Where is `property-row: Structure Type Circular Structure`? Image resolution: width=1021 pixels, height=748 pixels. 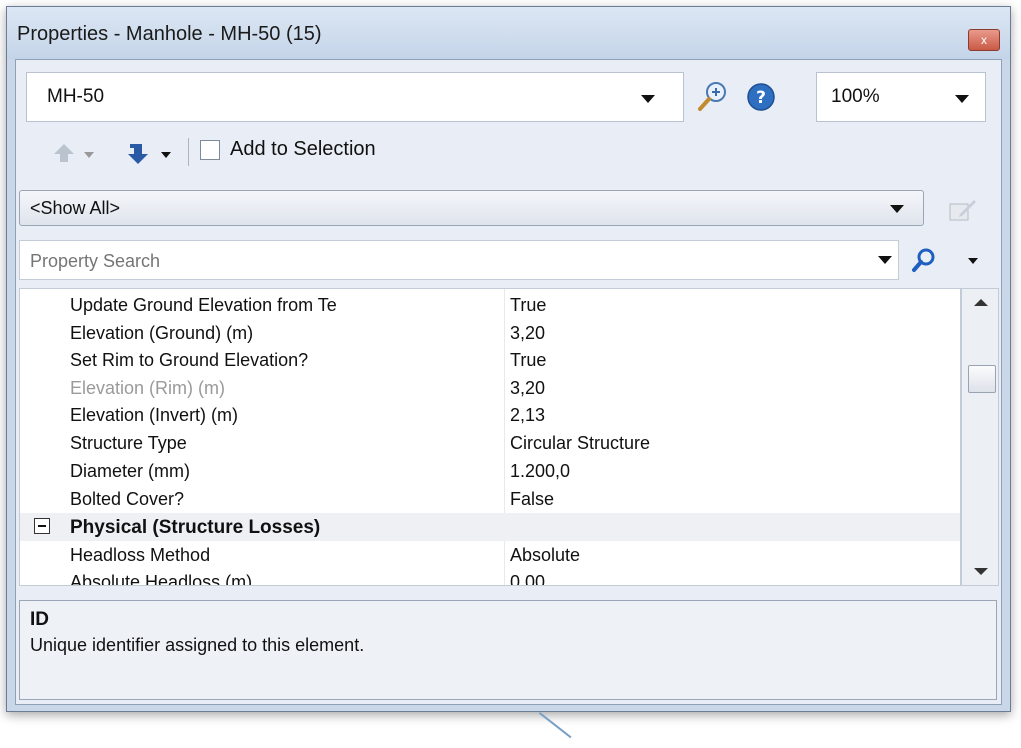 property-row: Structure Type Circular Structure is located at coordinates (490, 443).